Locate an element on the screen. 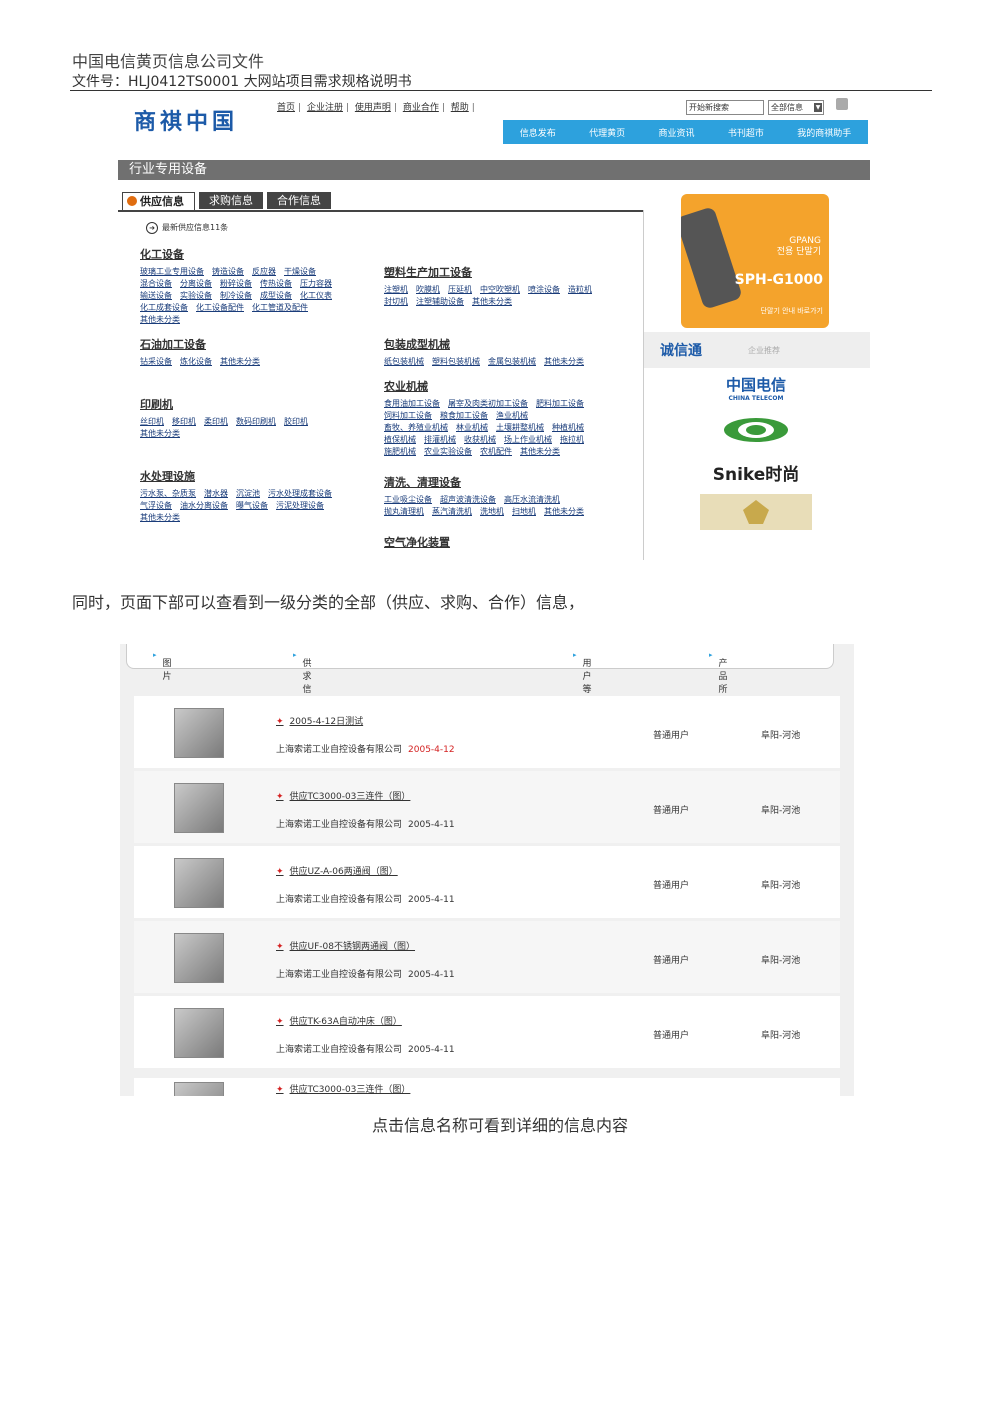  subcategory-link: 饲料加工设备 is located at coordinates (408, 416).